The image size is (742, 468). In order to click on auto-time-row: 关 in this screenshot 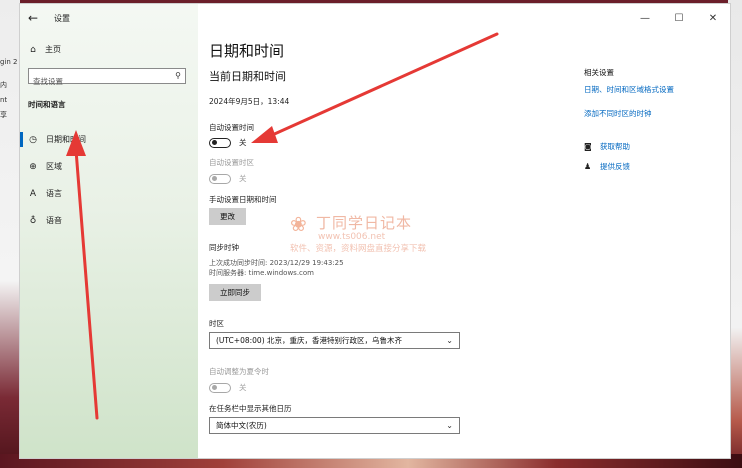, I will do `click(228, 142)`.